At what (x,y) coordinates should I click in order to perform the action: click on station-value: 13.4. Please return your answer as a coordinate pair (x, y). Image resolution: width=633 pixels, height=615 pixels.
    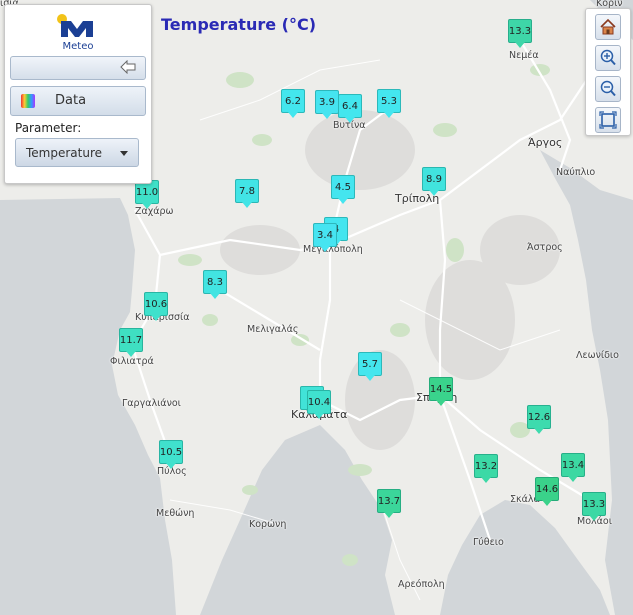
    Looking at the image, I should click on (573, 465).